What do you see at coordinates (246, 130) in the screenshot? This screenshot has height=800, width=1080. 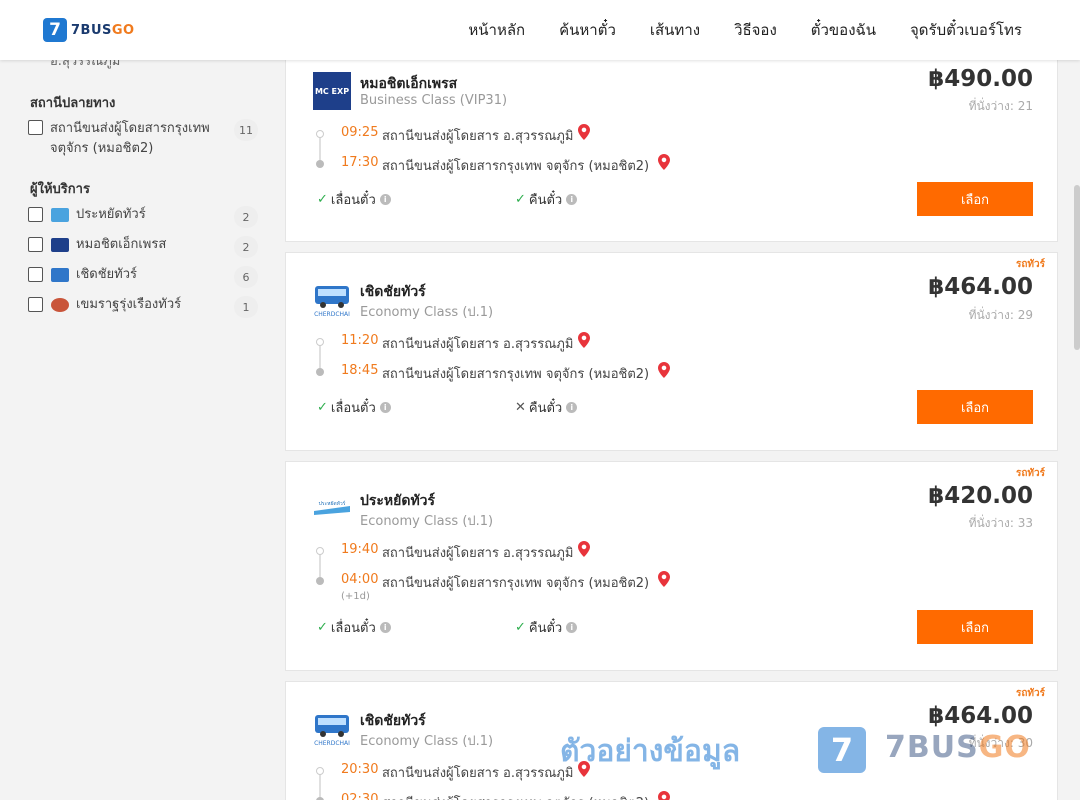 I see `destination-count: 11` at bounding box center [246, 130].